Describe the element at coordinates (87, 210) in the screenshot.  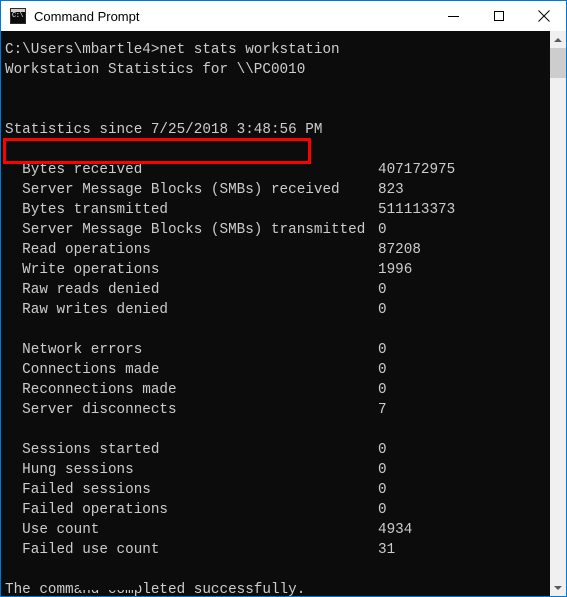
I see `statistic-label: Bytes transmitted` at that location.